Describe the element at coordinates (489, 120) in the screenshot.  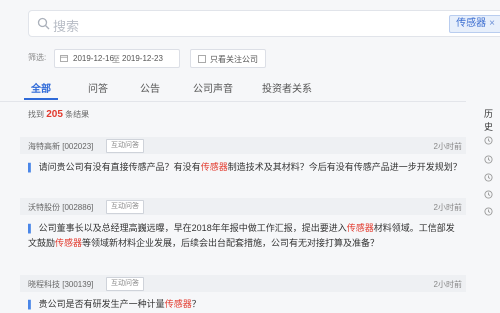
I see `history-panel-title: 历史` at that location.